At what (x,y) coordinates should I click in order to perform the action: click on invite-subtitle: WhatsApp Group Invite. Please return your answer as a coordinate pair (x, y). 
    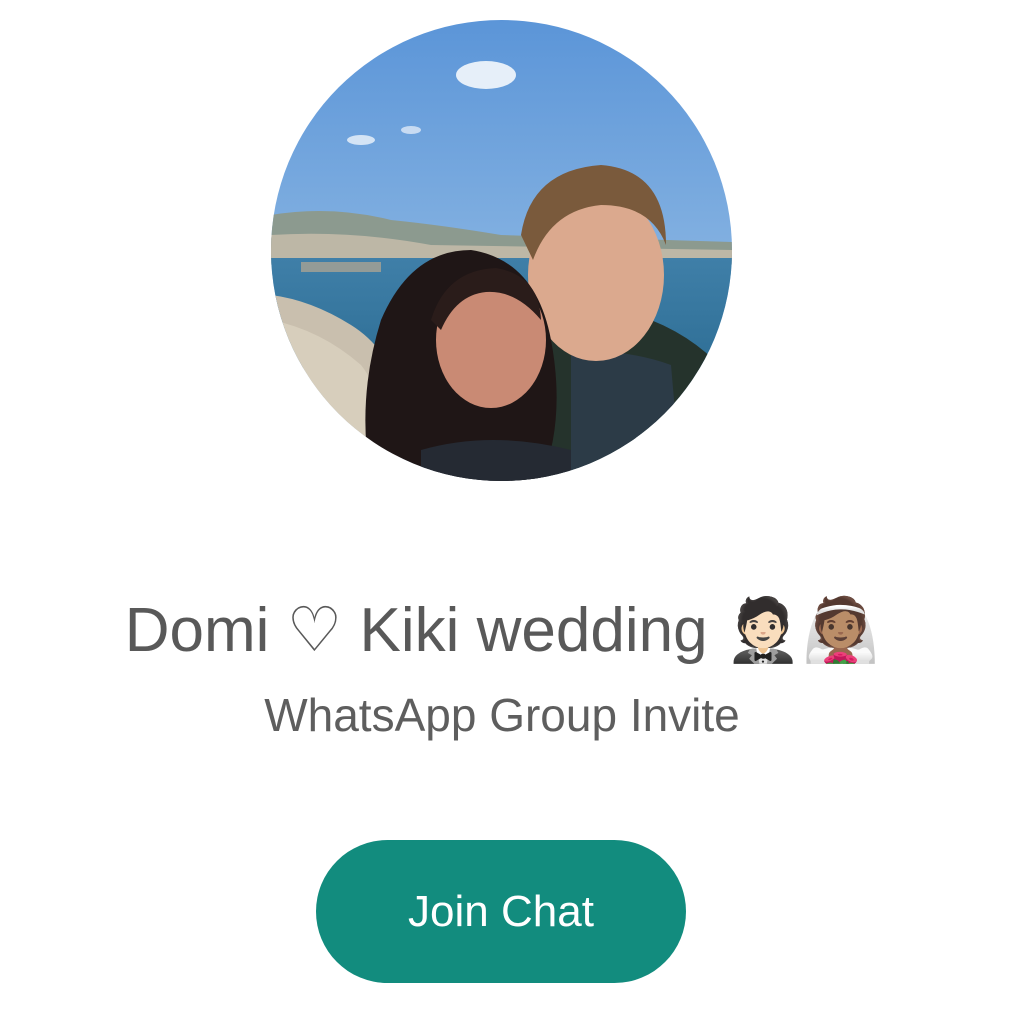
    Looking at the image, I should click on (502, 715).